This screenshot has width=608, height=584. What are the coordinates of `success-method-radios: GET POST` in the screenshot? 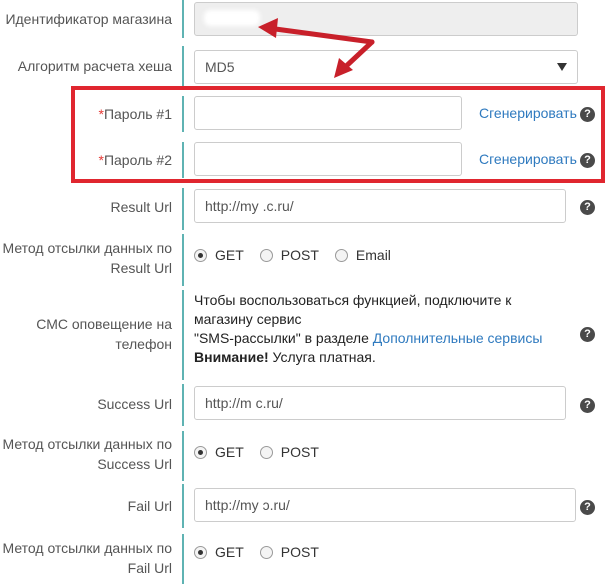 It's located at (264, 452).